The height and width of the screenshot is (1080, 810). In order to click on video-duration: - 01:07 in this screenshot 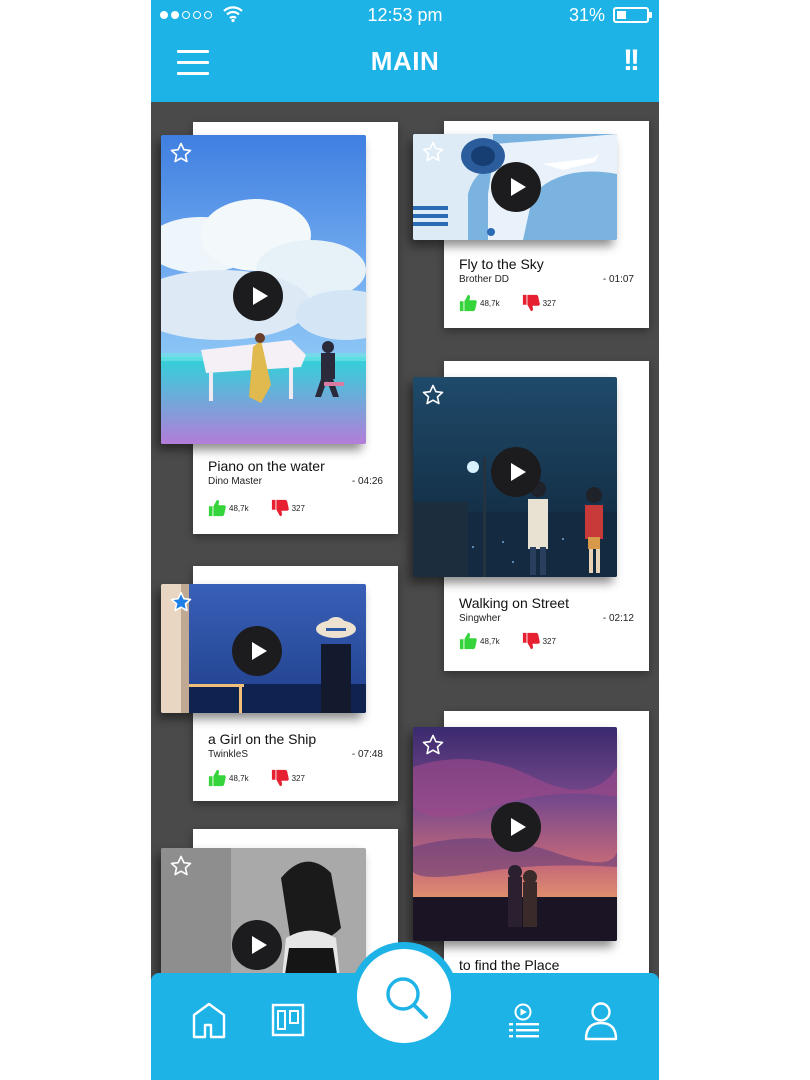, I will do `click(618, 279)`.